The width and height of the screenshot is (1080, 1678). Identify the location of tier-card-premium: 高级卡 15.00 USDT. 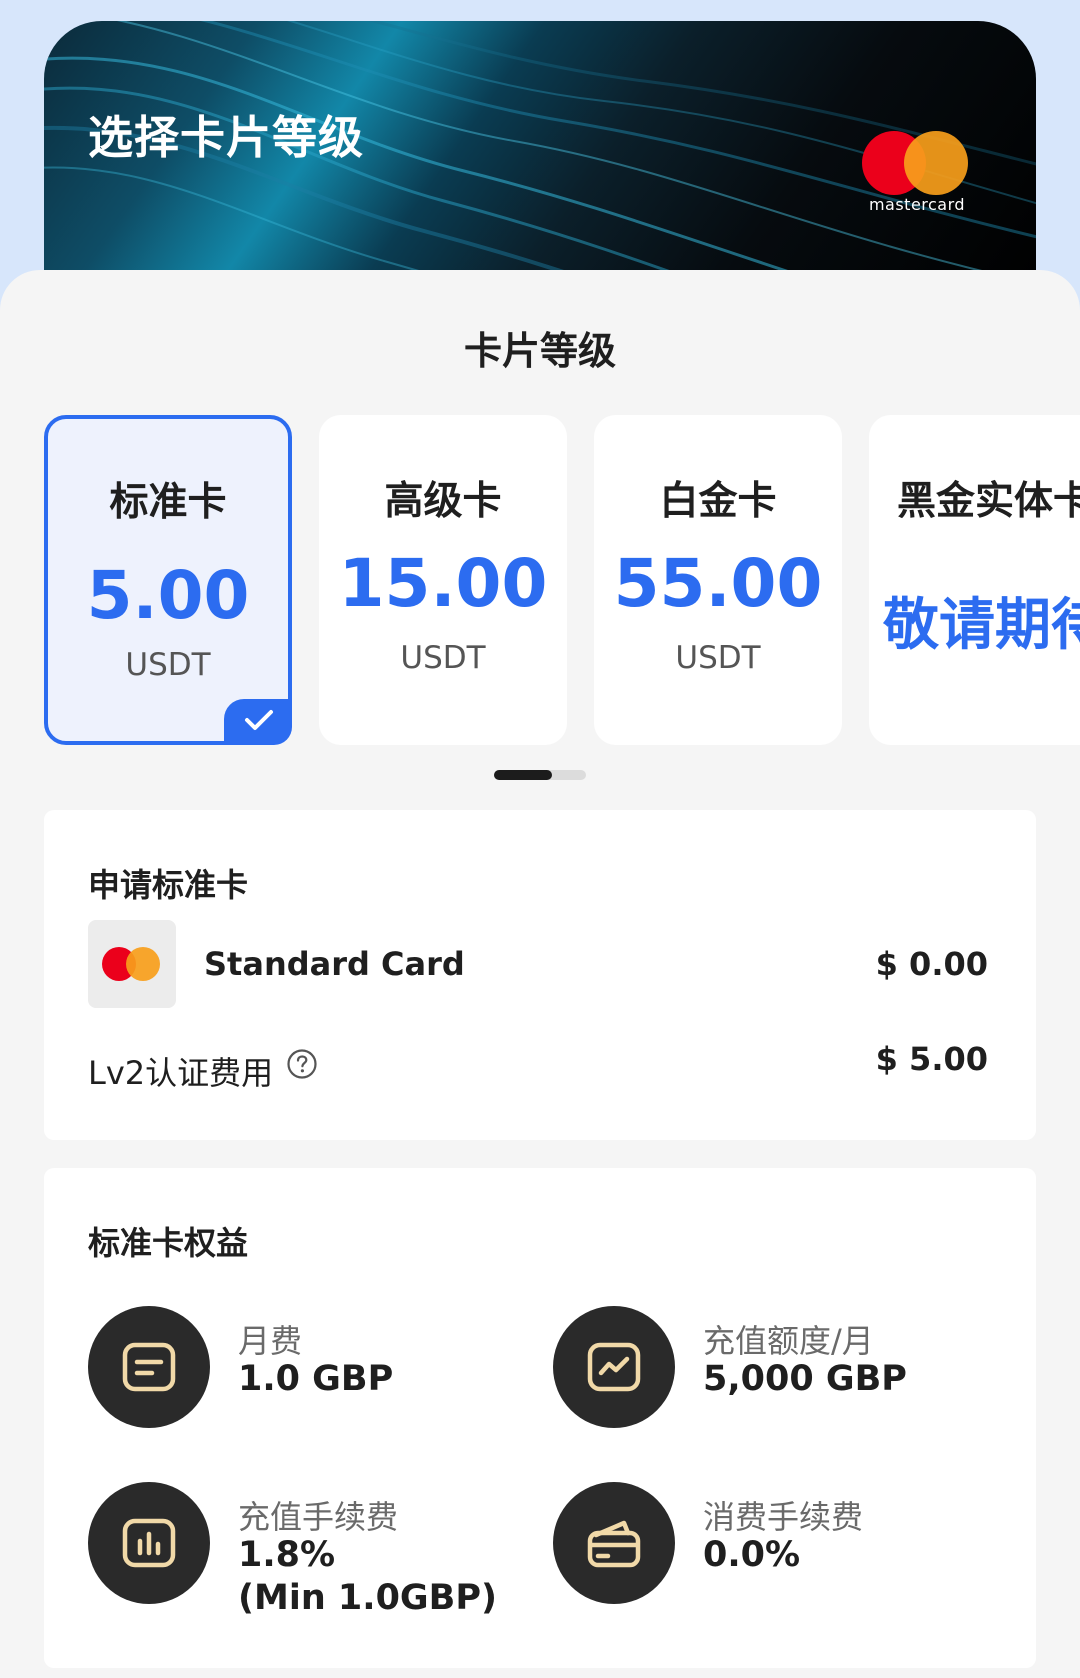
(443, 580).